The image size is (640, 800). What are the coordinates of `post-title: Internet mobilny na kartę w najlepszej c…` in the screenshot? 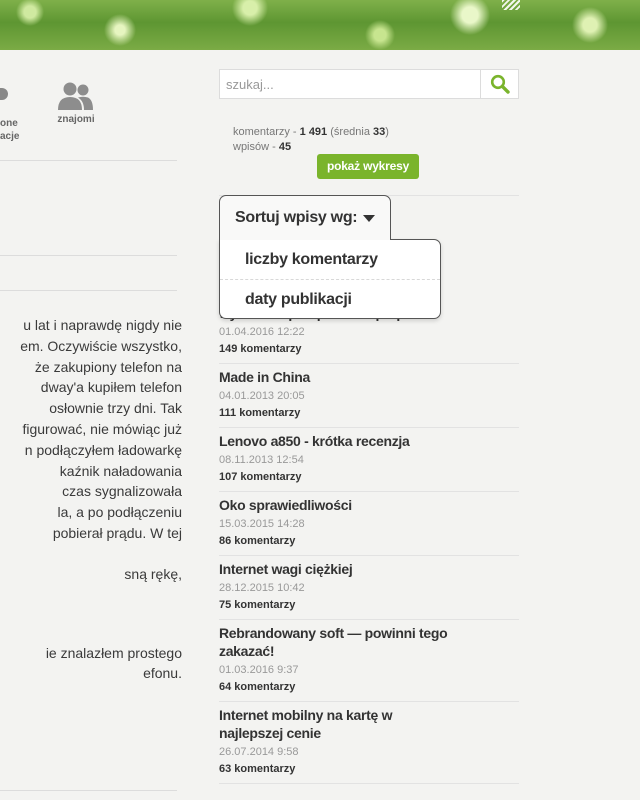 It's located at (339, 724).